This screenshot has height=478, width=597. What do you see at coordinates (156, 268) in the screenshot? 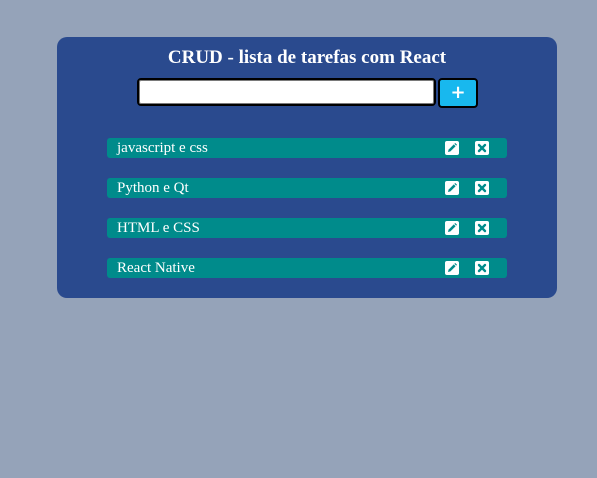
I see `task-label: React Native` at bounding box center [156, 268].